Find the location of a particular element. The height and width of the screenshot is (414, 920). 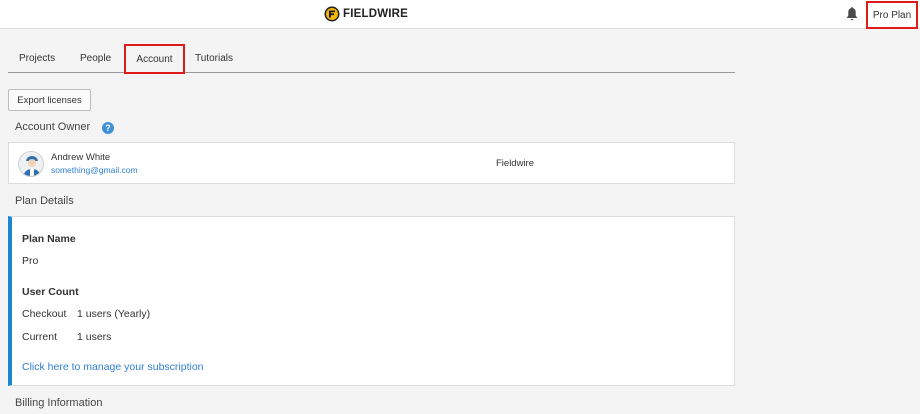

tab-projects: Projects is located at coordinates (37, 58).